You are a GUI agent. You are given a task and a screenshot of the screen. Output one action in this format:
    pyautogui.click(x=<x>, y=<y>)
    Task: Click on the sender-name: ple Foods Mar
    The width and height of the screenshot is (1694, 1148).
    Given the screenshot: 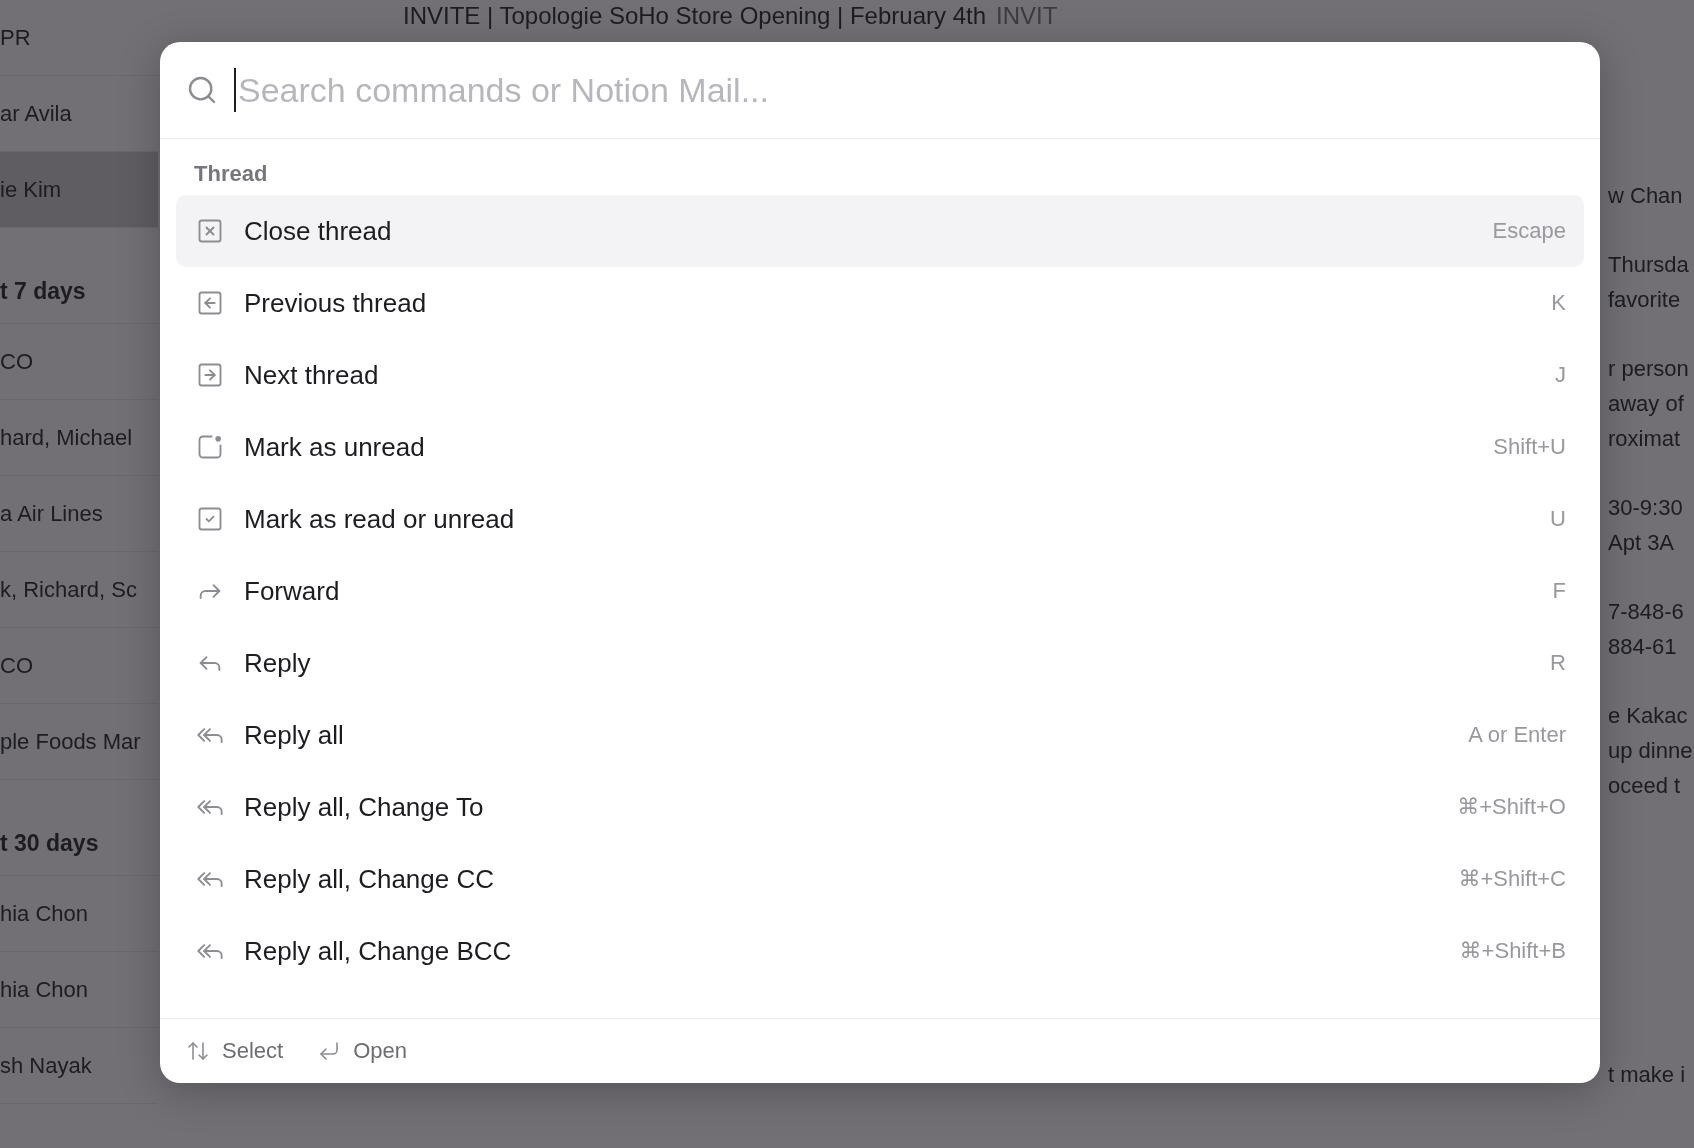 What is the action you would take?
    pyautogui.click(x=70, y=741)
    